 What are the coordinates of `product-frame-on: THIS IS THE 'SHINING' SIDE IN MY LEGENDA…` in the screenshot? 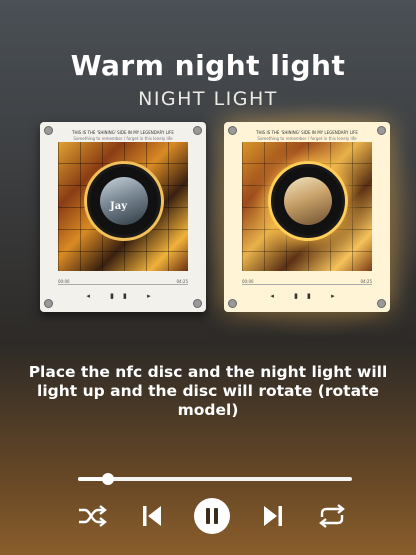 It's located at (307, 217).